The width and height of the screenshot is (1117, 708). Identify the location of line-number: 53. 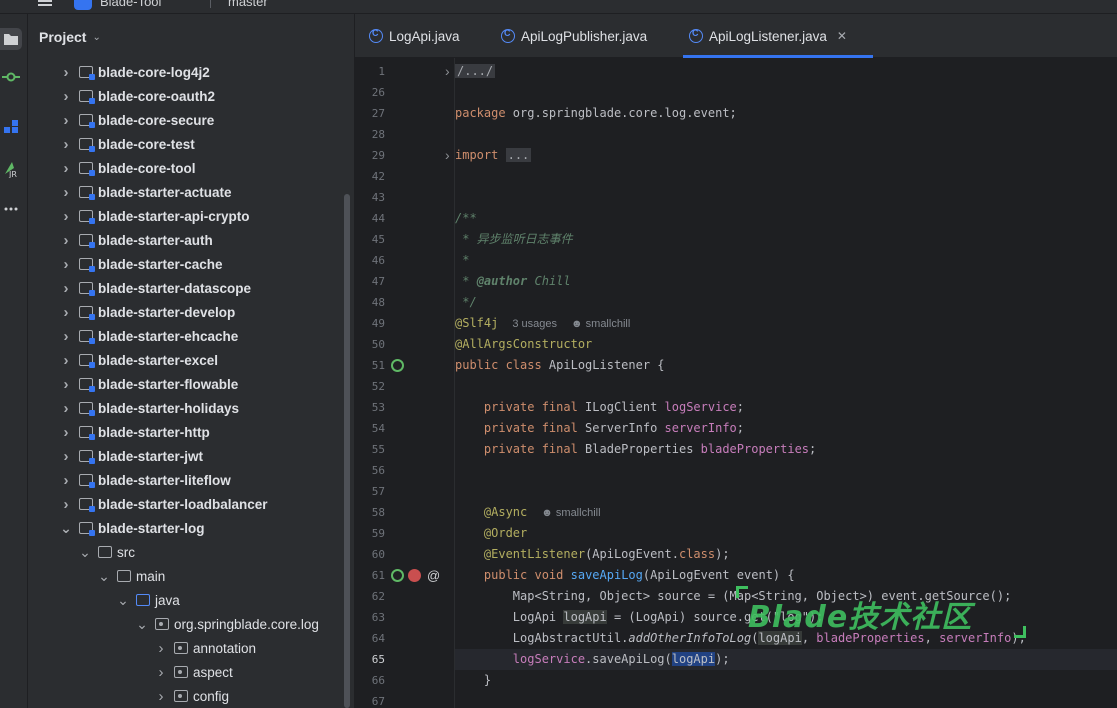
(370, 407).